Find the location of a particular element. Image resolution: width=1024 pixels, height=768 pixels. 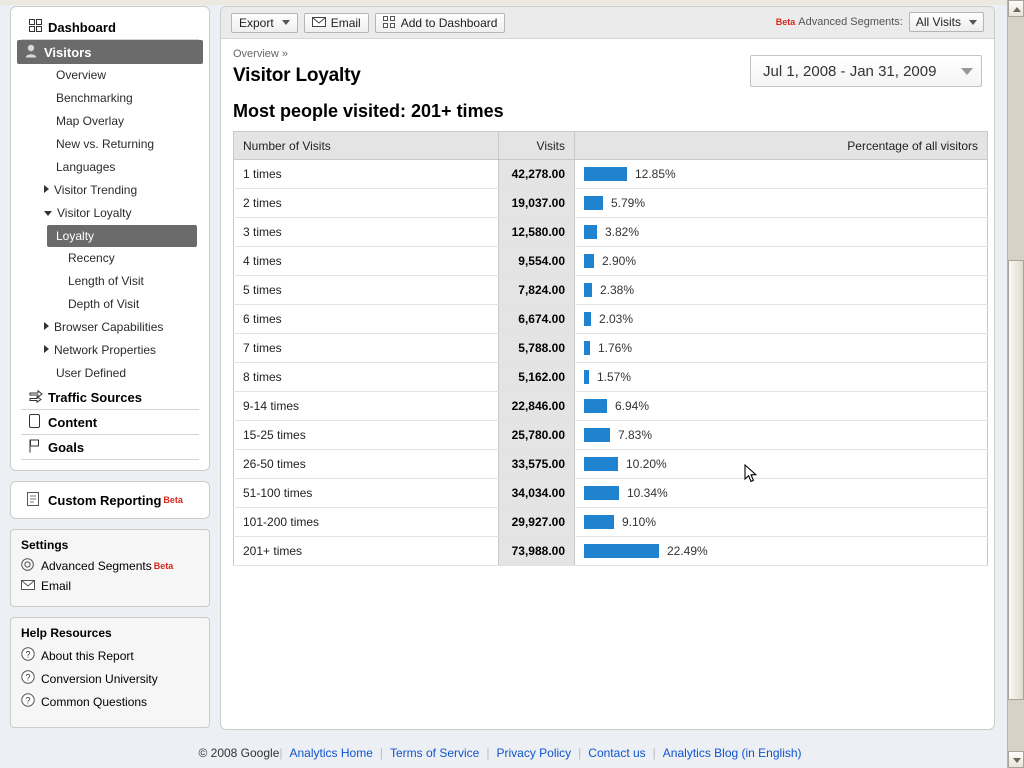

footer-link-privacy-policy: Privacy Policy is located at coordinates (533, 753).